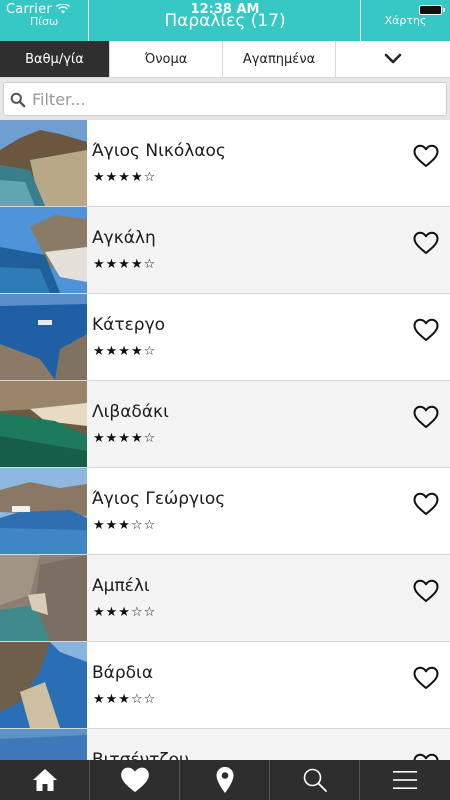 Image resolution: width=450 pixels, height=800 pixels. I want to click on beach-name: Βιτσέντζου, so click(140, 755).